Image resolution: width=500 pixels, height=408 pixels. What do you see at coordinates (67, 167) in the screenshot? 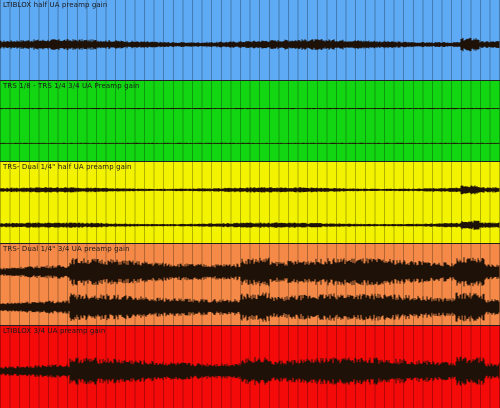
I see `track-2-title: TRS- Dual 1/4" half UA preamp gain` at bounding box center [67, 167].